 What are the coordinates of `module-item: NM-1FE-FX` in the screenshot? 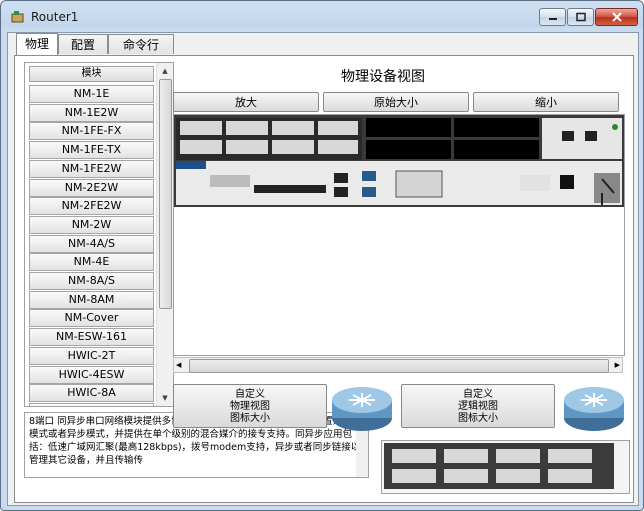 It's located at (91, 131).